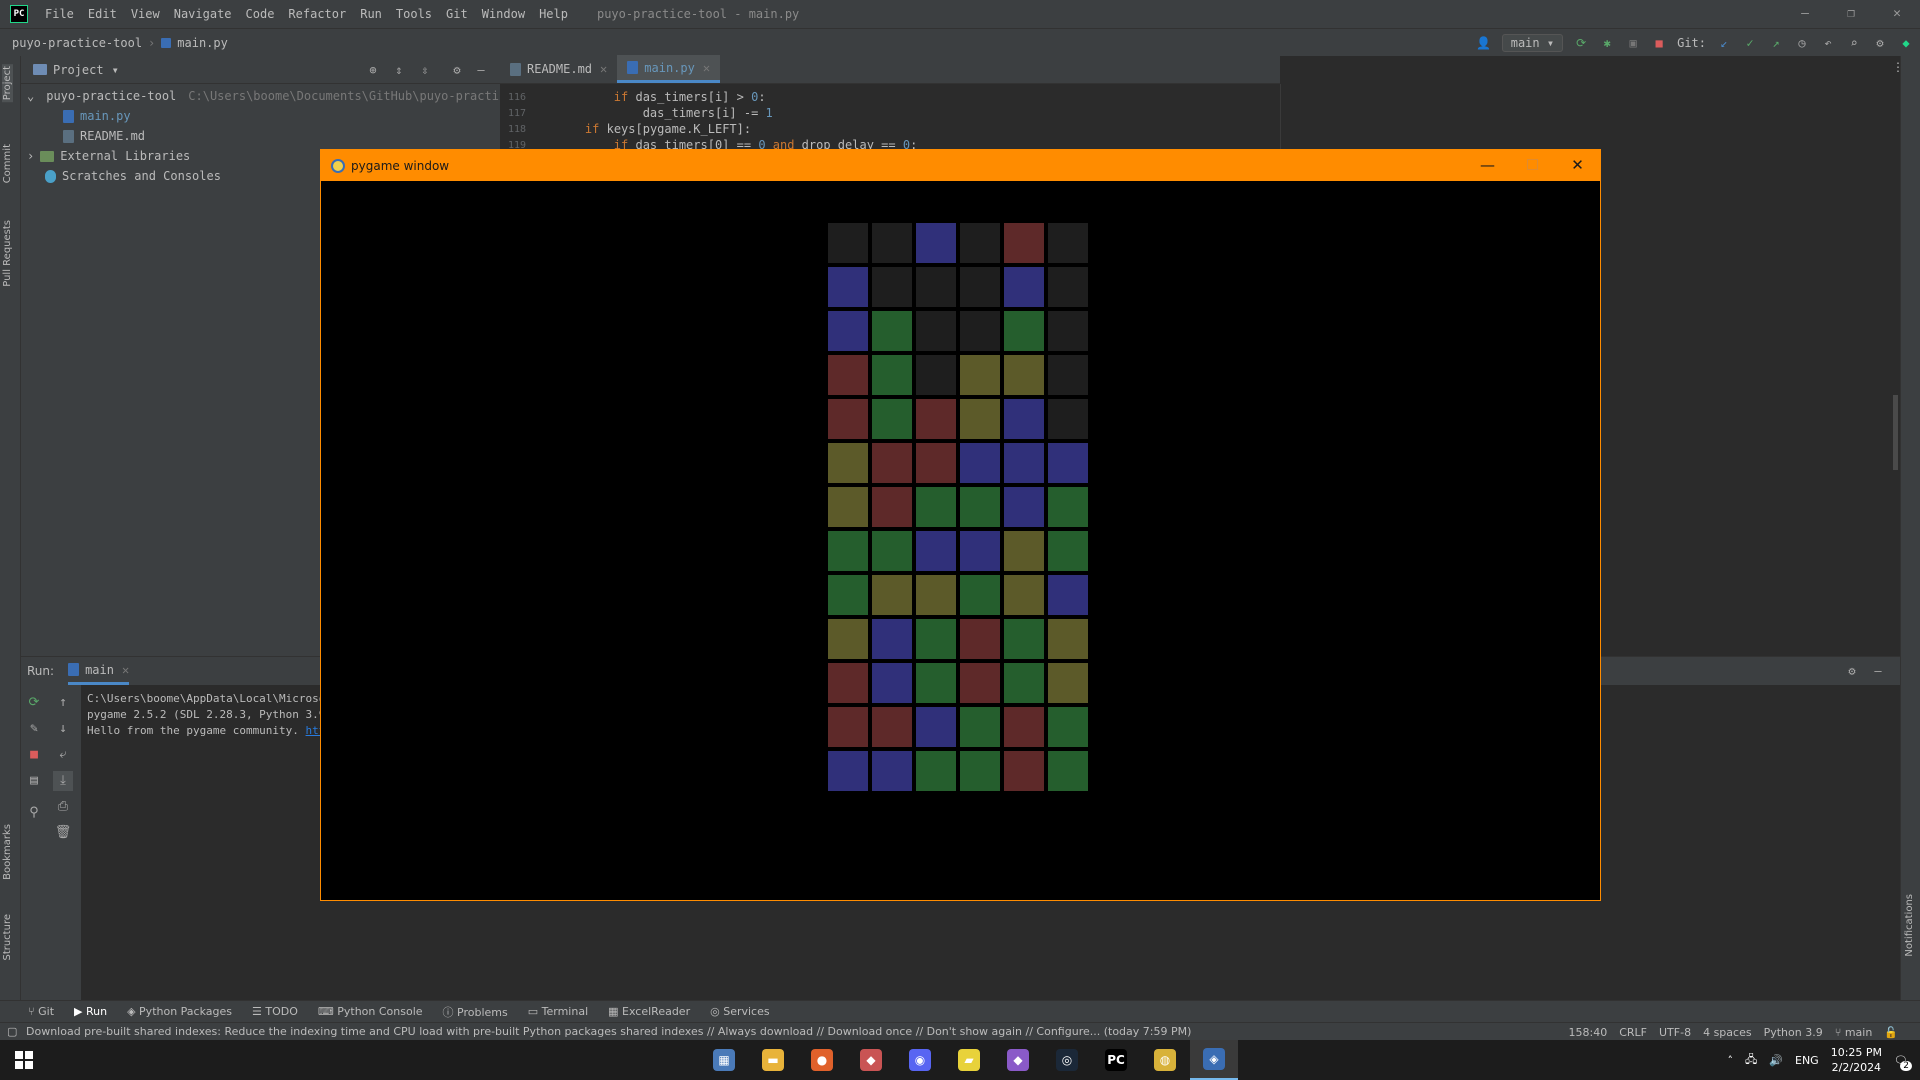  What do you see at coordinates (1633, 43) in the screenshot?
I see `coverage-icon: ▣` at bounding box center [1633, 43].